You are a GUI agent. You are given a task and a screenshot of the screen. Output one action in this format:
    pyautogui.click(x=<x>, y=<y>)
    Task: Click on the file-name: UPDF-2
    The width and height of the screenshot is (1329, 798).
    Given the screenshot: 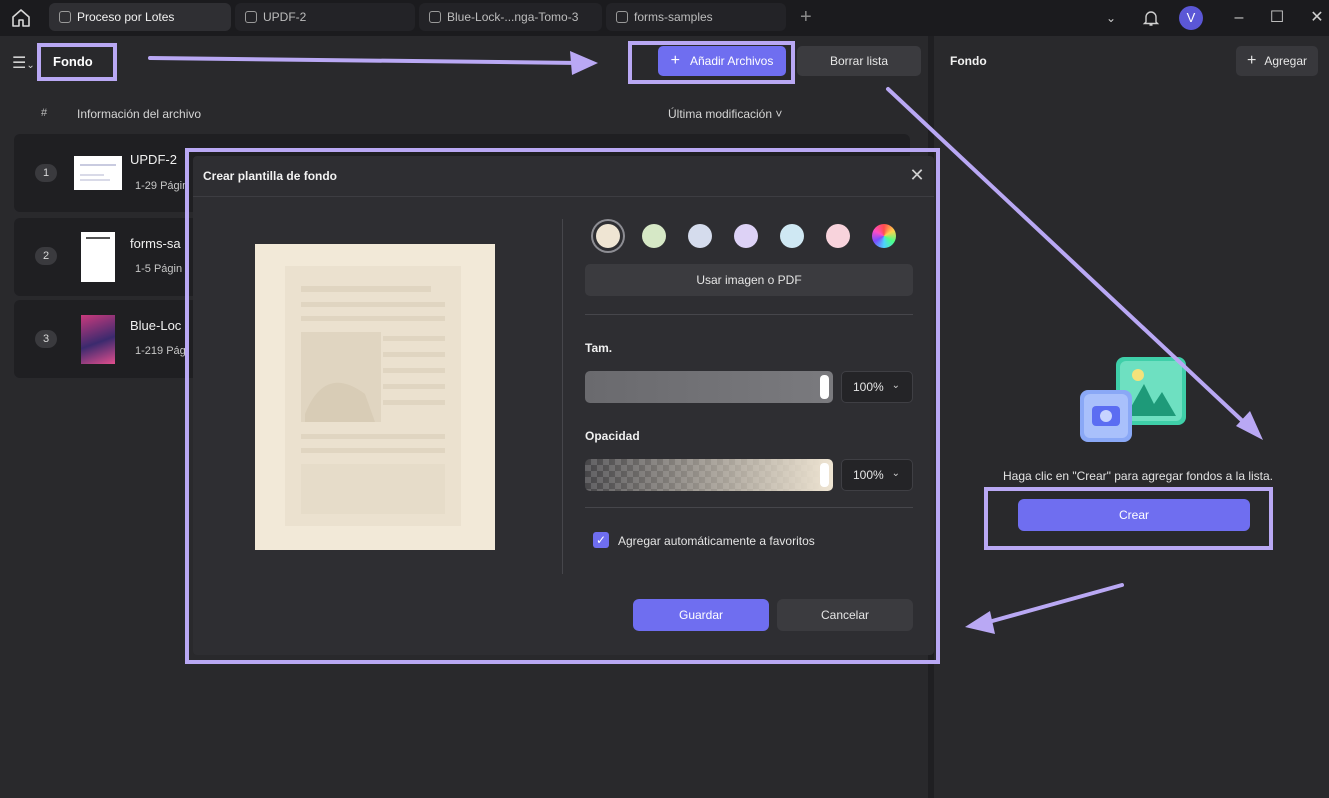 What is the action you would take?
    pyautogui.click(x=153, y=159)
    